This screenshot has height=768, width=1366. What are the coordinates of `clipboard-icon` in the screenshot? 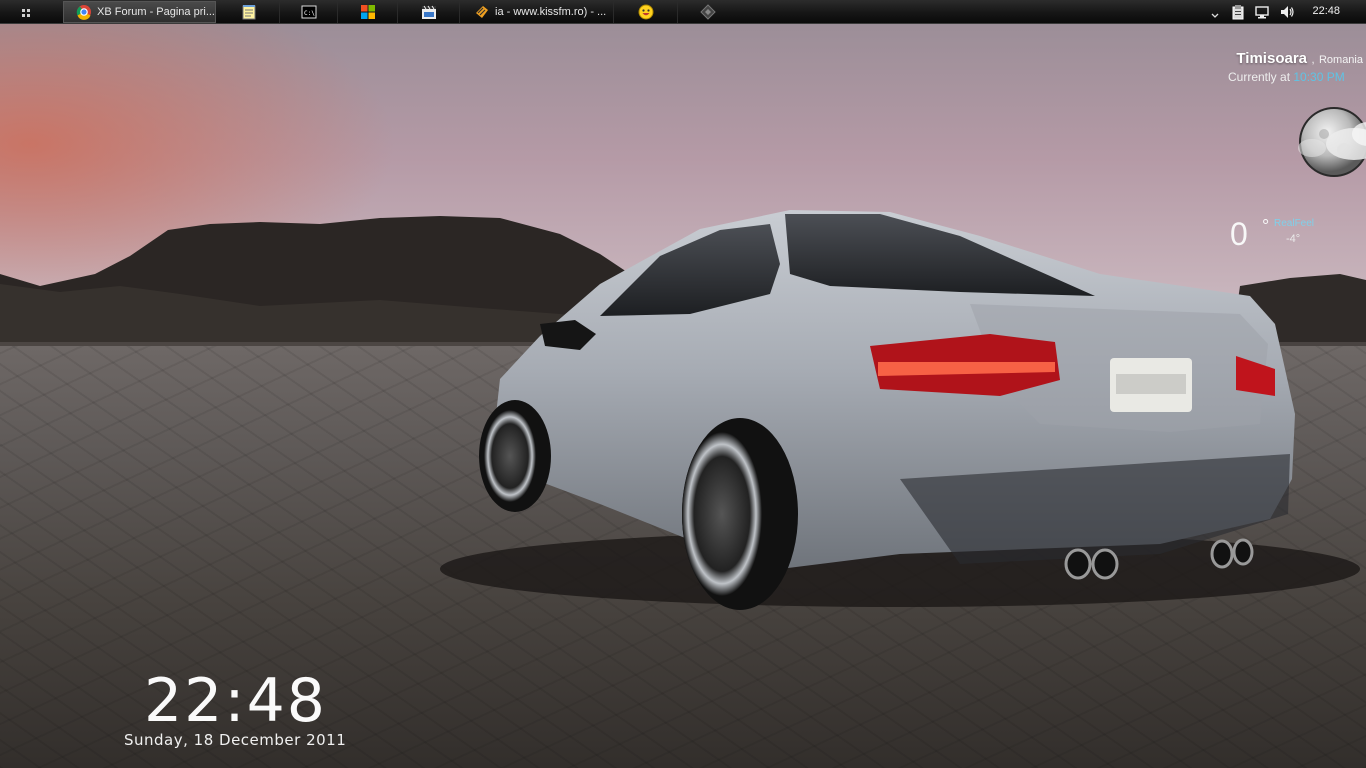 It's located at (1238, 12).